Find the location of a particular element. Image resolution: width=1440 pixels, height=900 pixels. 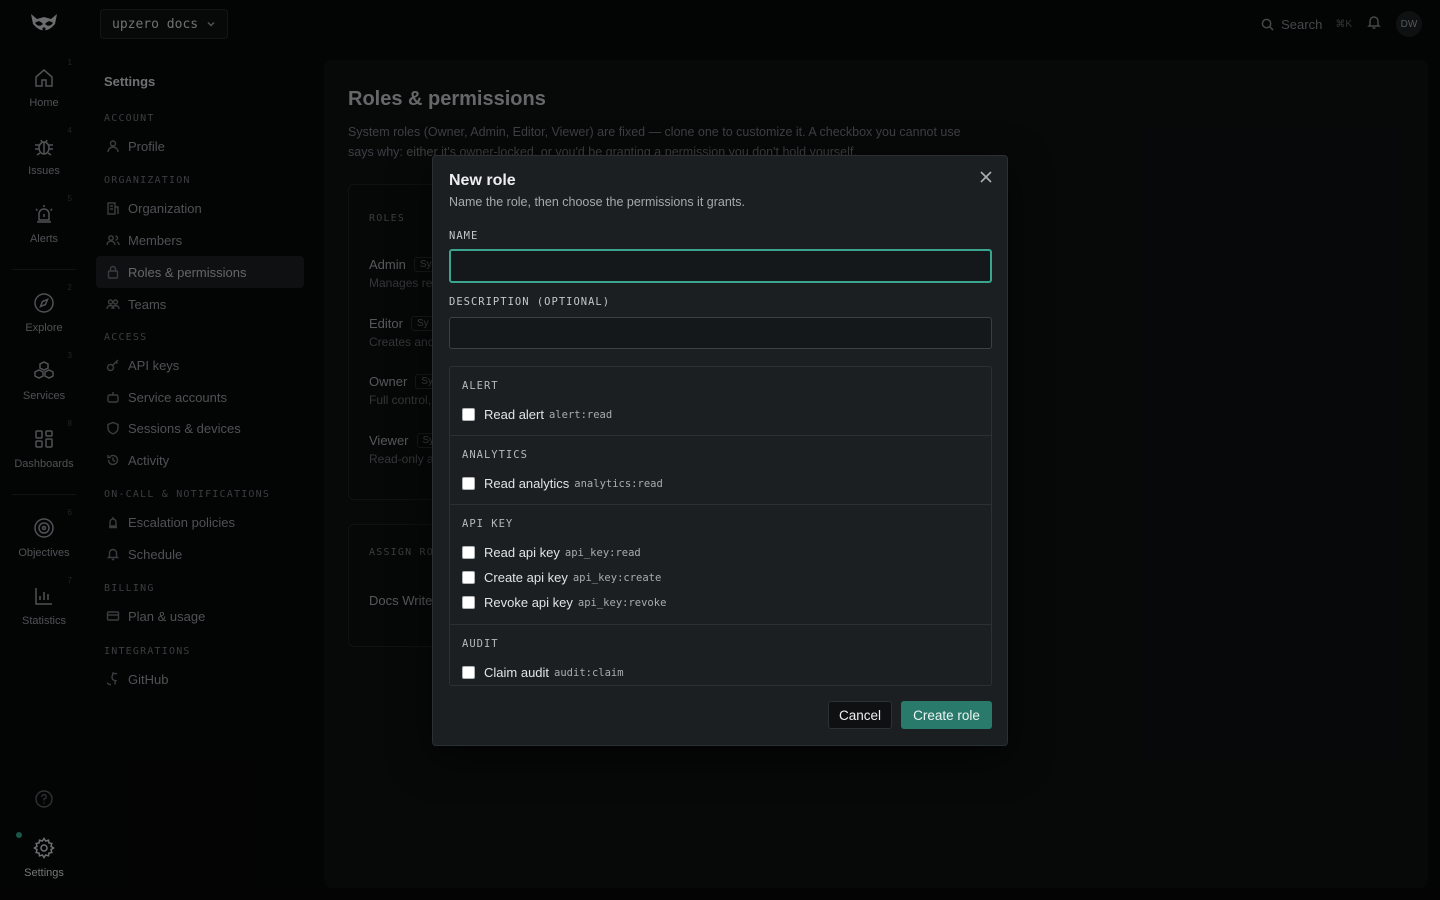

role-description-input is located at coordinates (720, 333).